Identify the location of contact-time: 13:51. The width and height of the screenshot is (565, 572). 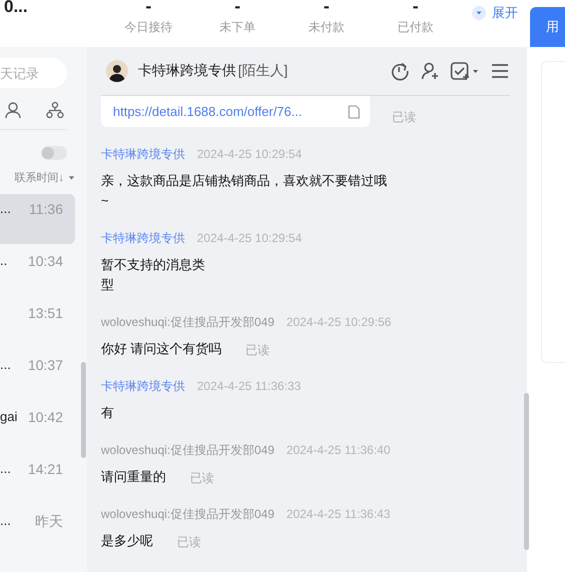
(45, 313).